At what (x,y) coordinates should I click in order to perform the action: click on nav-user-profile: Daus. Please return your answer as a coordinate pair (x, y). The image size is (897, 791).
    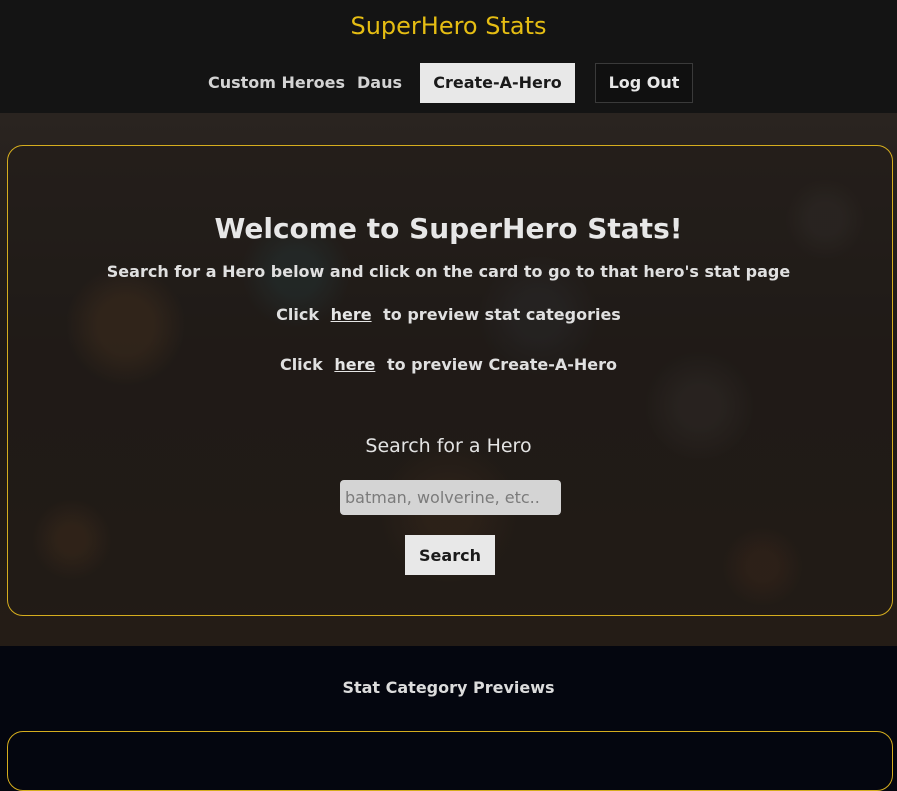
    Looking at the image, I should click on (379, 83).